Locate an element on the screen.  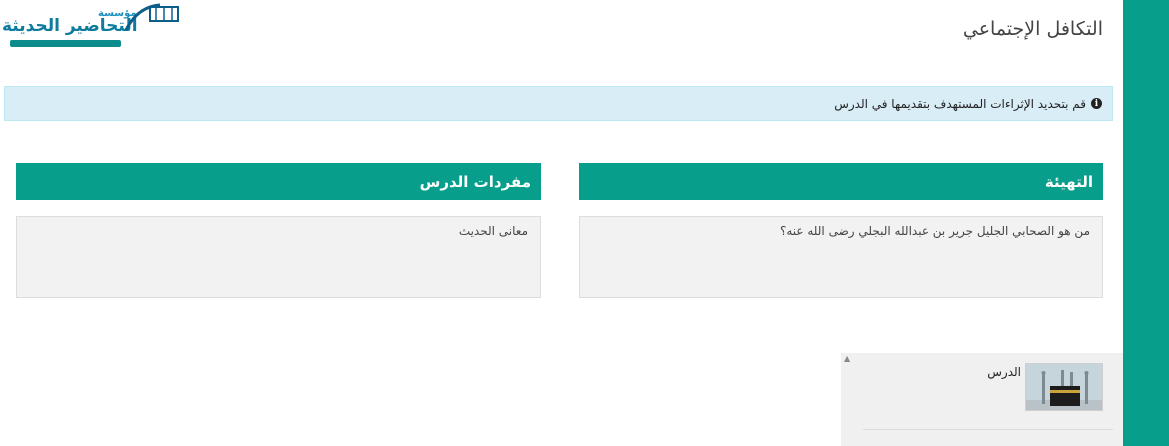
lesson-list: ▲ الدرس is located at coordinates (982, 399).